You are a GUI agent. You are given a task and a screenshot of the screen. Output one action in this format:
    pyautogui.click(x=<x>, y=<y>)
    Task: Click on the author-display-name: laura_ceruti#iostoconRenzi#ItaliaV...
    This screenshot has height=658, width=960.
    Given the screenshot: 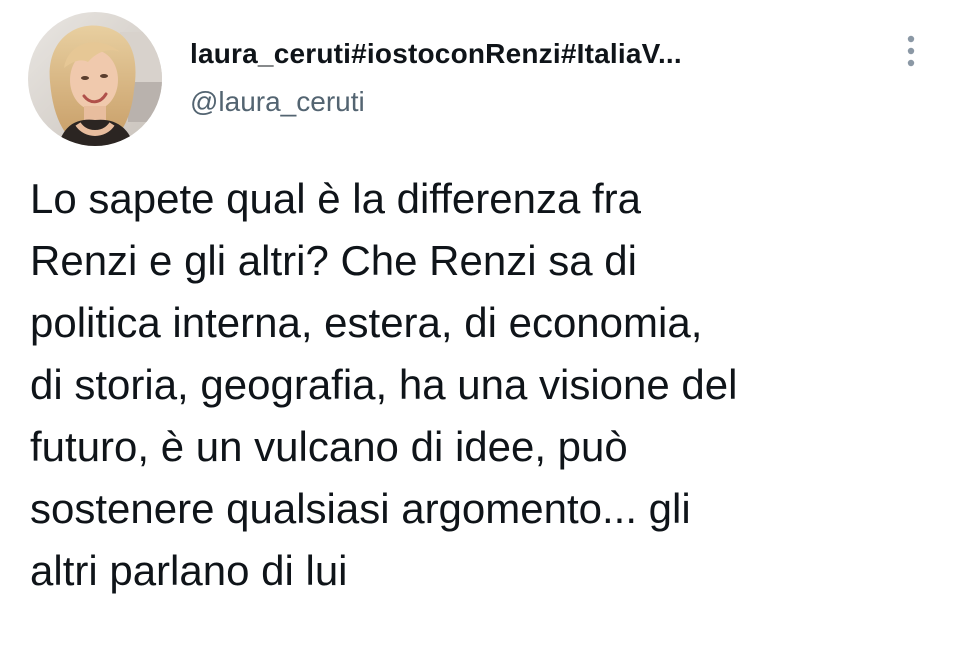 What is the action you would take?
    pyautogui.click(x=436, y=54)
    